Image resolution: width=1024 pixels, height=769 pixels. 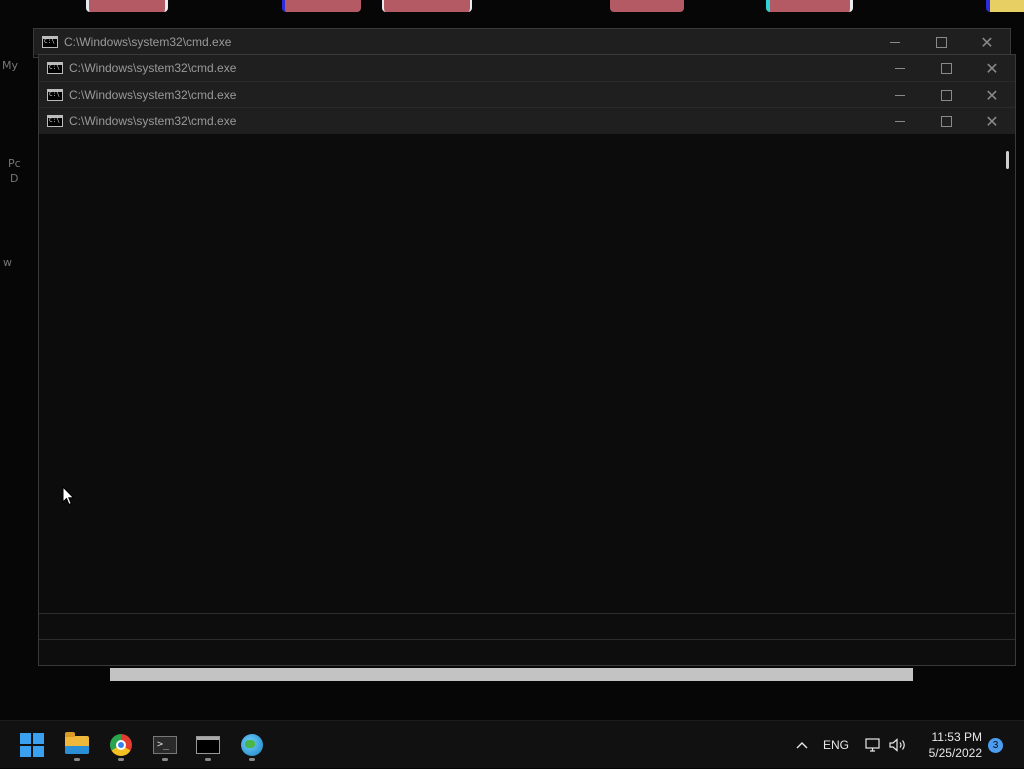 What do you see at coordinates (511, 674) in the screenshot?
I see `horizontal-scrollbar` at bounding box center [511, 674].